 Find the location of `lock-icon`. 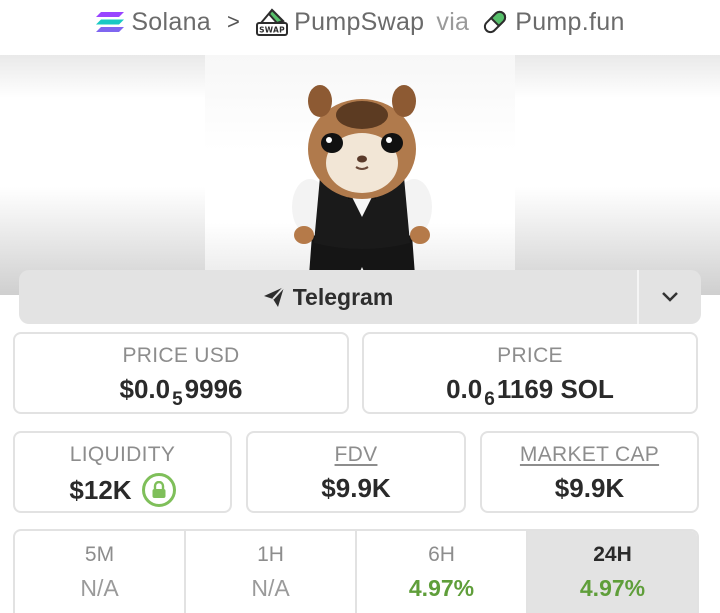

lock-icon is located at coordinates (158, 490).